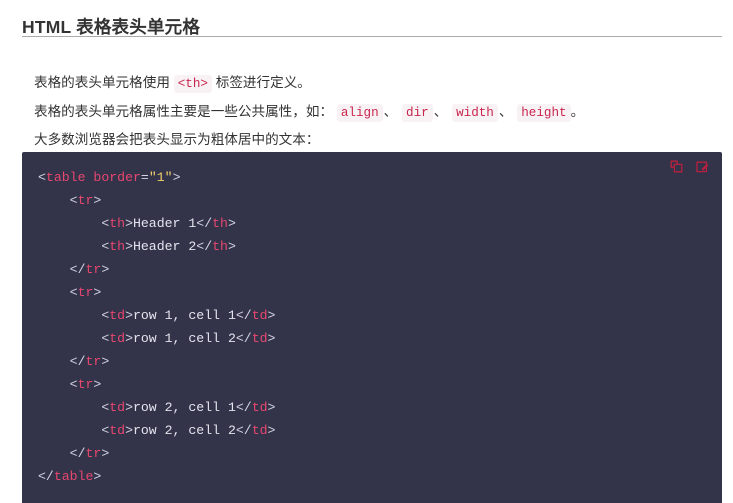 This screenshot has width=733, height=503. What do you see at coordinates (184, 315) in the screenshot?
I see `code-token-text: row 1, cell 1` at bounding box center [184, 315].